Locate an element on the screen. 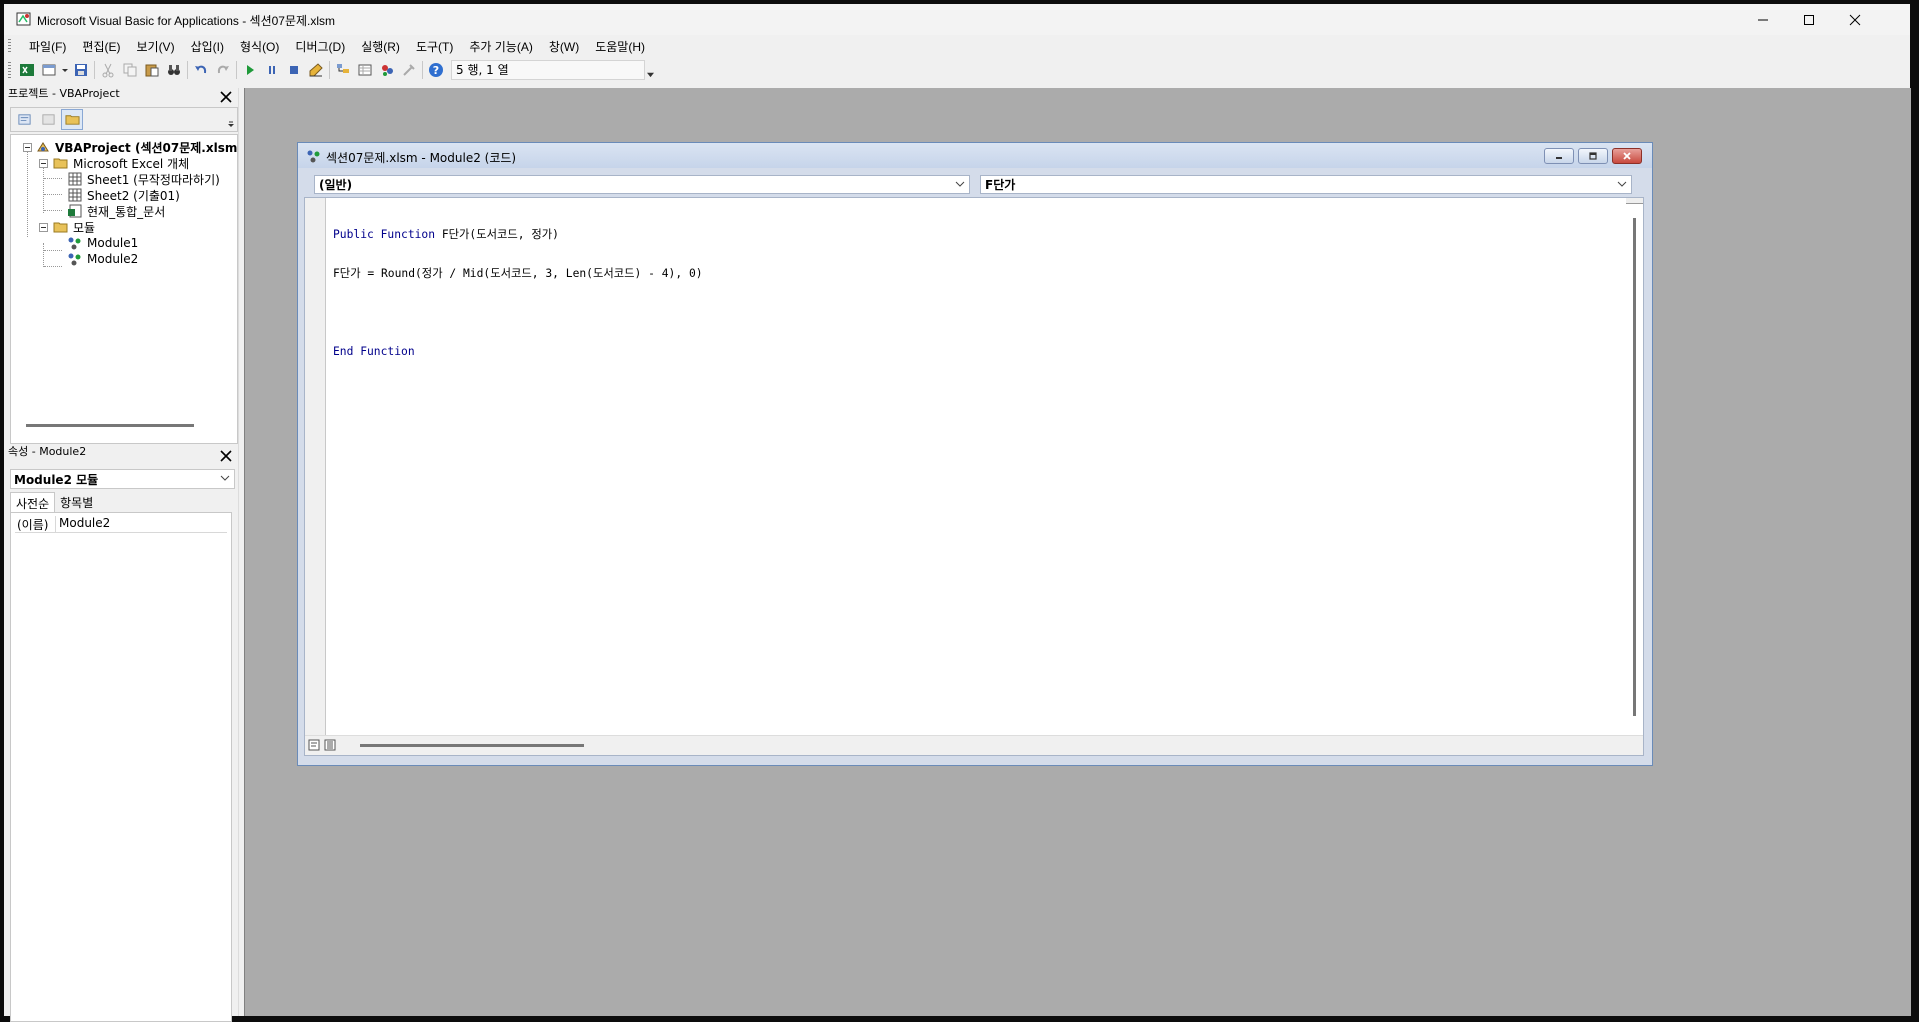  toolbox-icon is located at coordinates (409, 69).